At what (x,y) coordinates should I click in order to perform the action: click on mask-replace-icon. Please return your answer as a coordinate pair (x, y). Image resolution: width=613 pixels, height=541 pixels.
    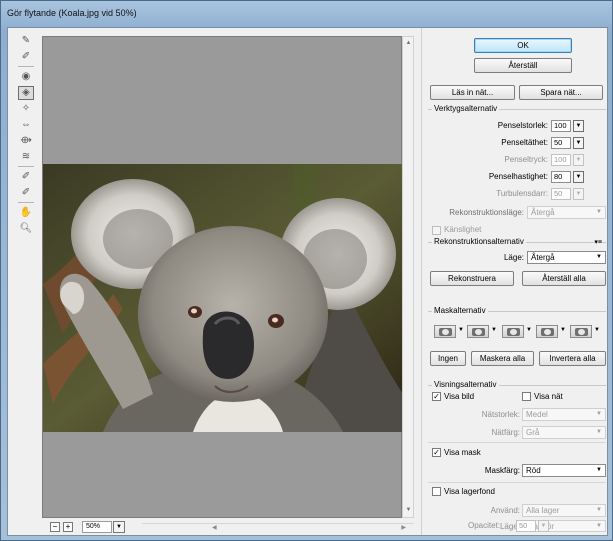
    Looking at the image, I should click on (445, 331).